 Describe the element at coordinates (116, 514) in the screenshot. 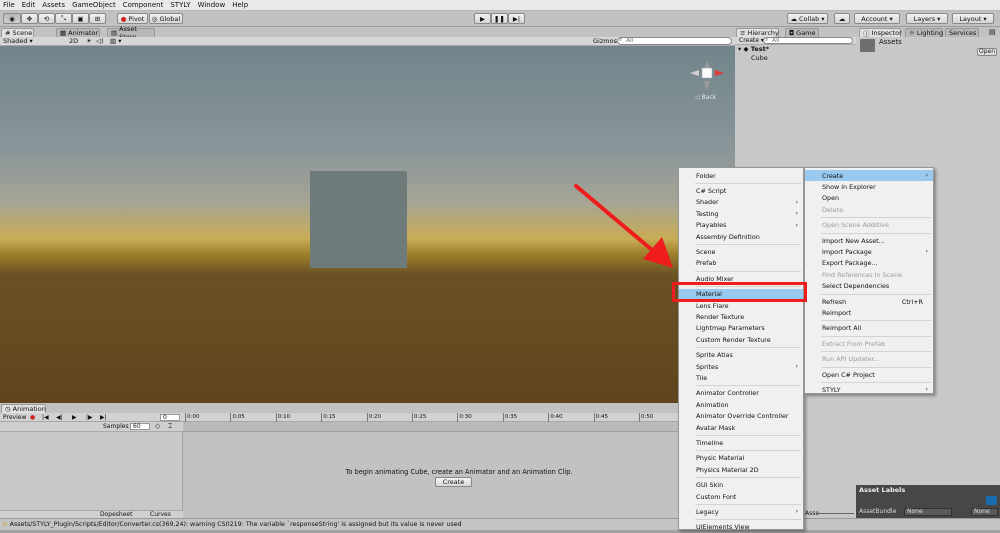

I see `tab-dopesheet: Dopesheet` at that location.